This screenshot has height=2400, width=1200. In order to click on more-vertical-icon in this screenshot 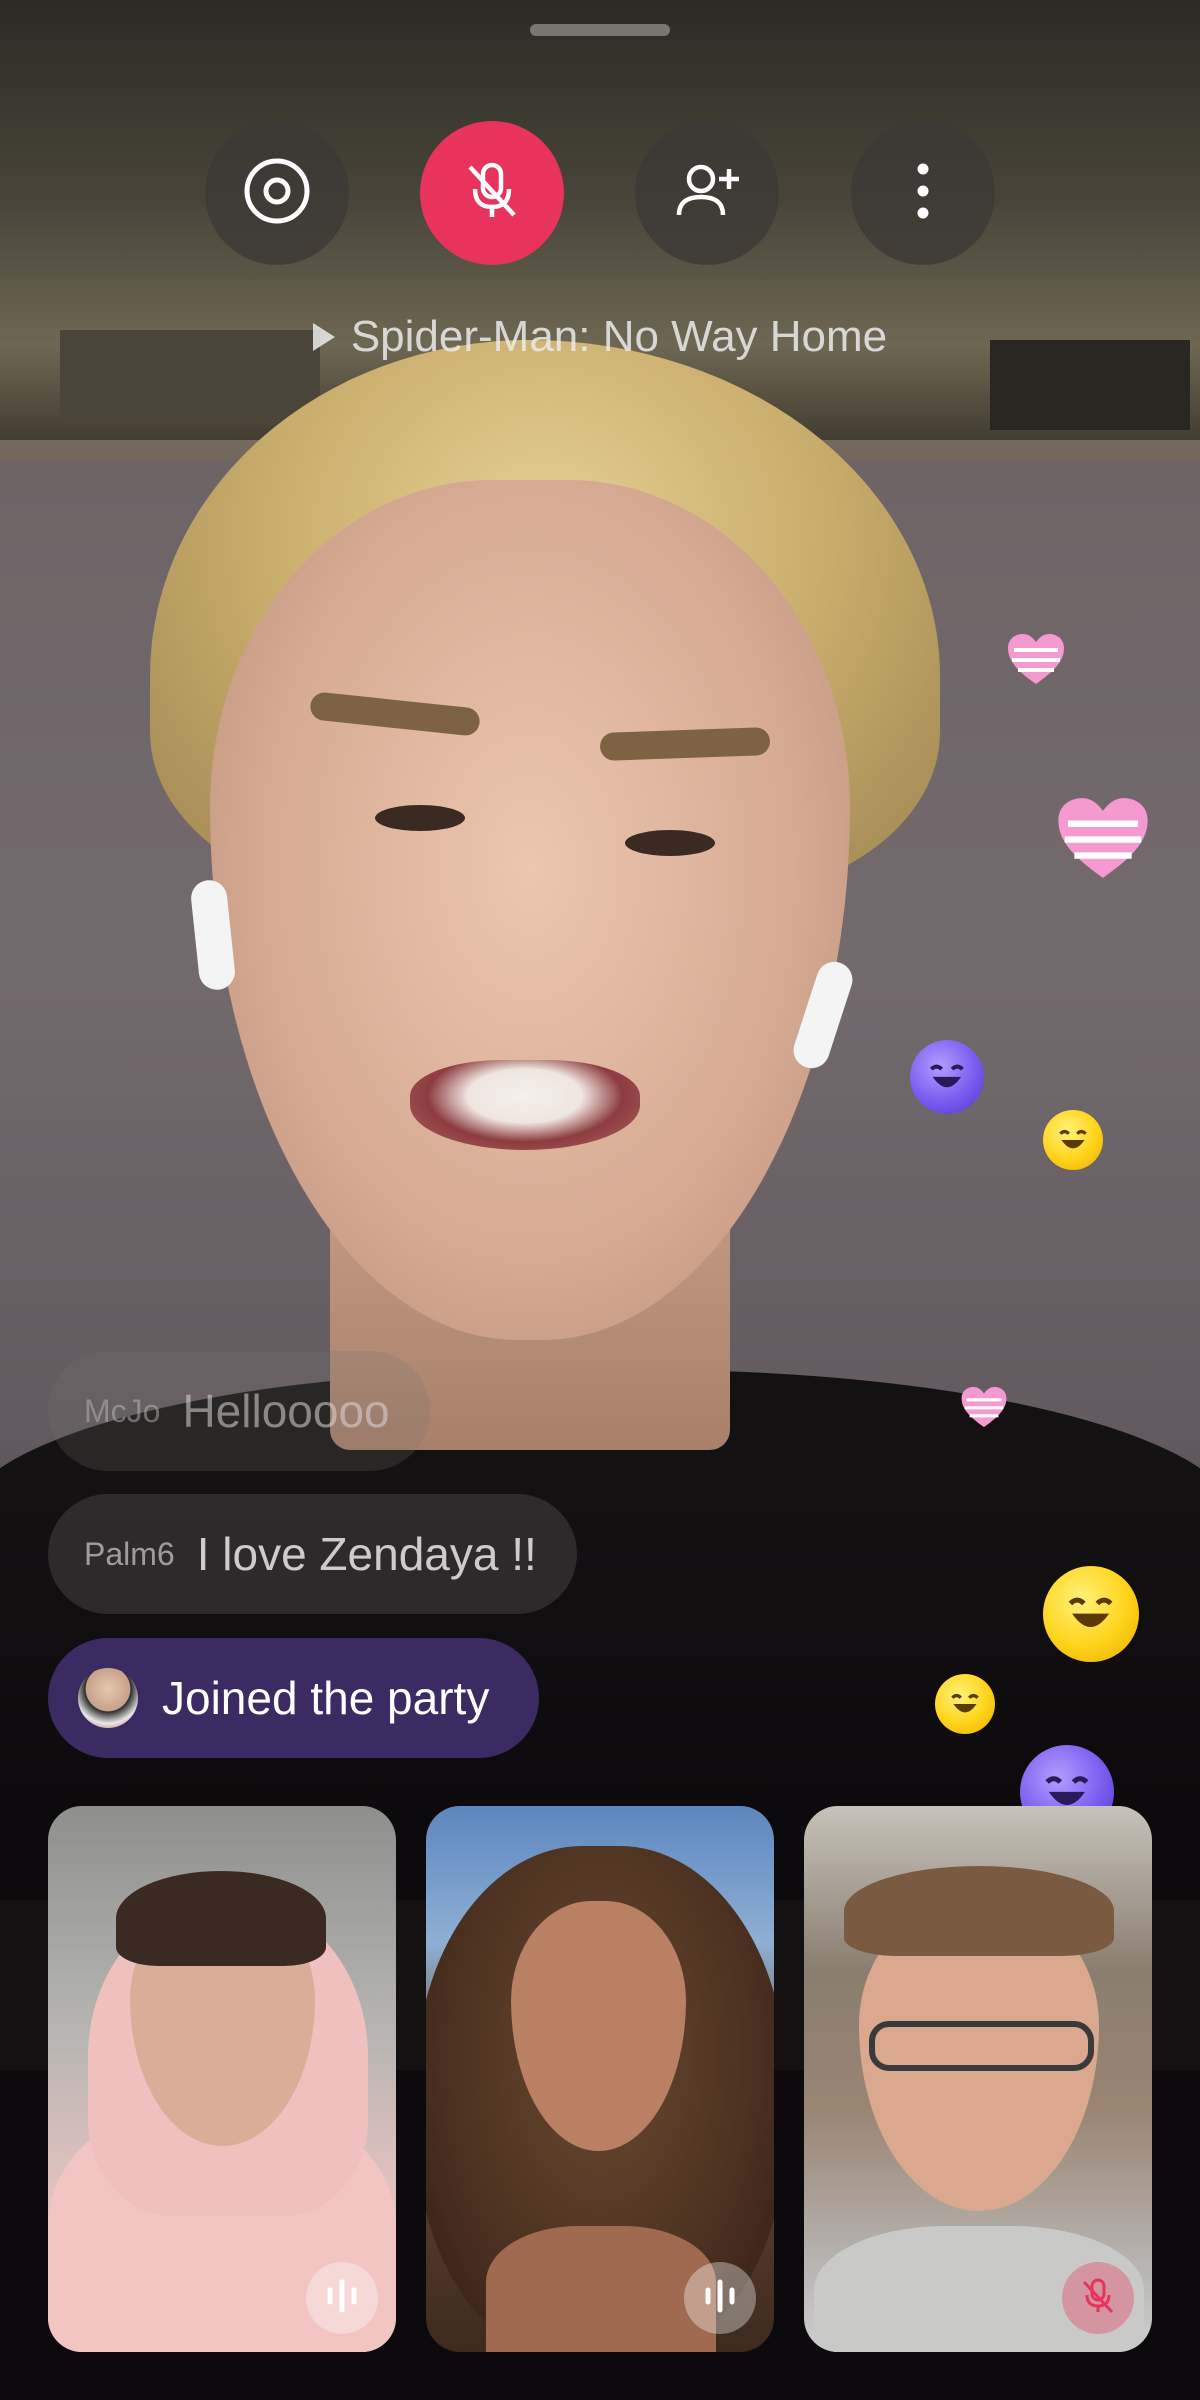, I will do `click(923, 193)`.